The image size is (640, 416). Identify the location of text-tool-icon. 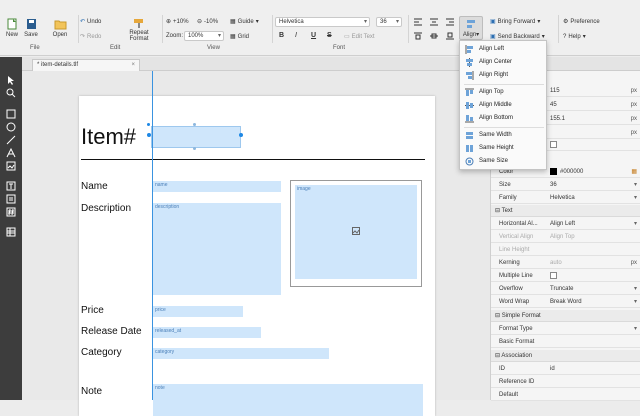
(11, 153).